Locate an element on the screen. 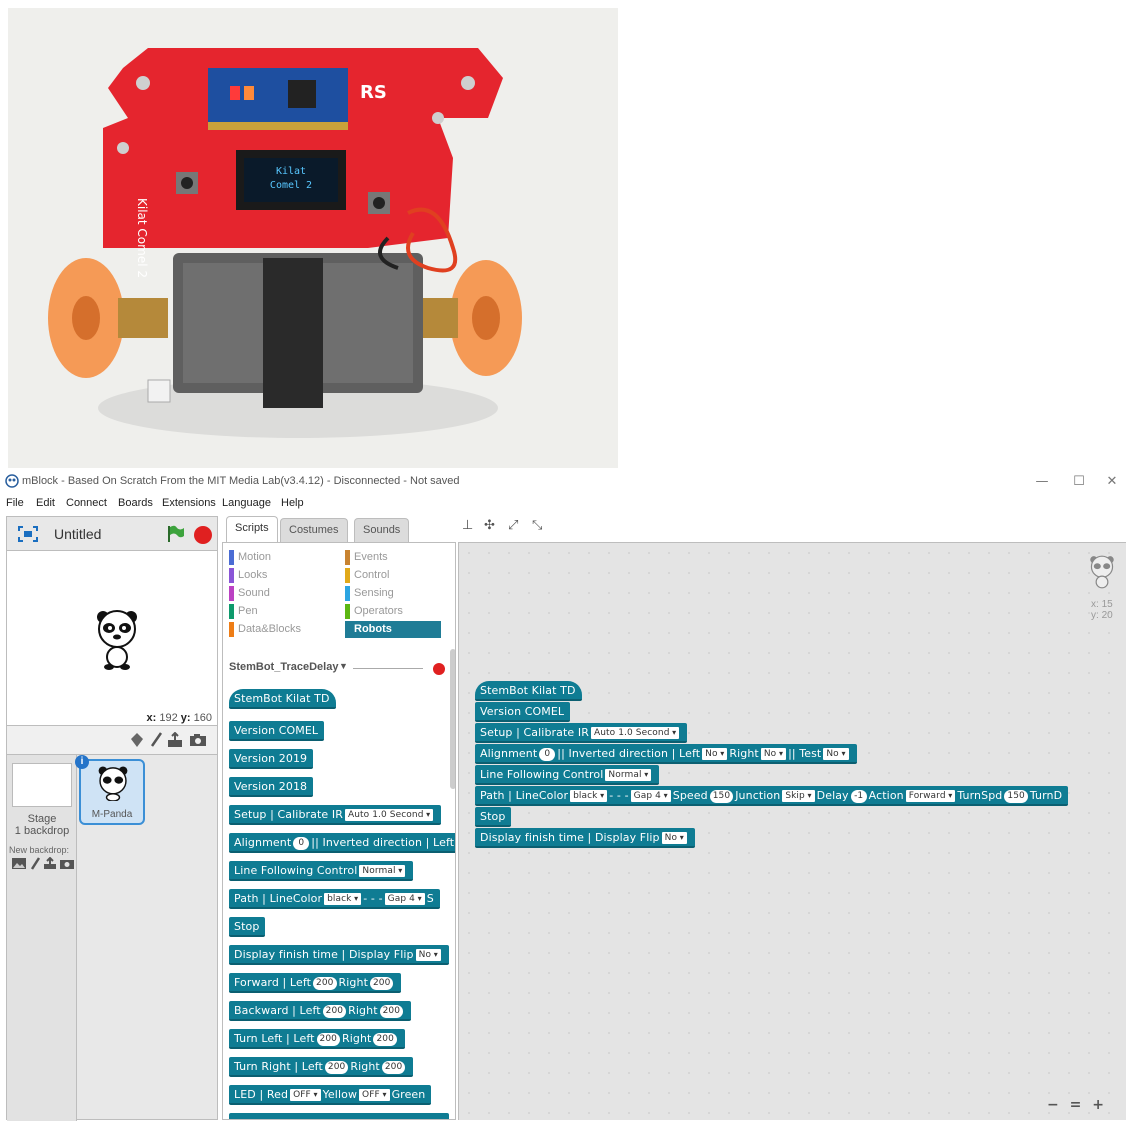 This screenshot has width=1126, height=1121. stage-canvas is located at coordinates (112, 638).